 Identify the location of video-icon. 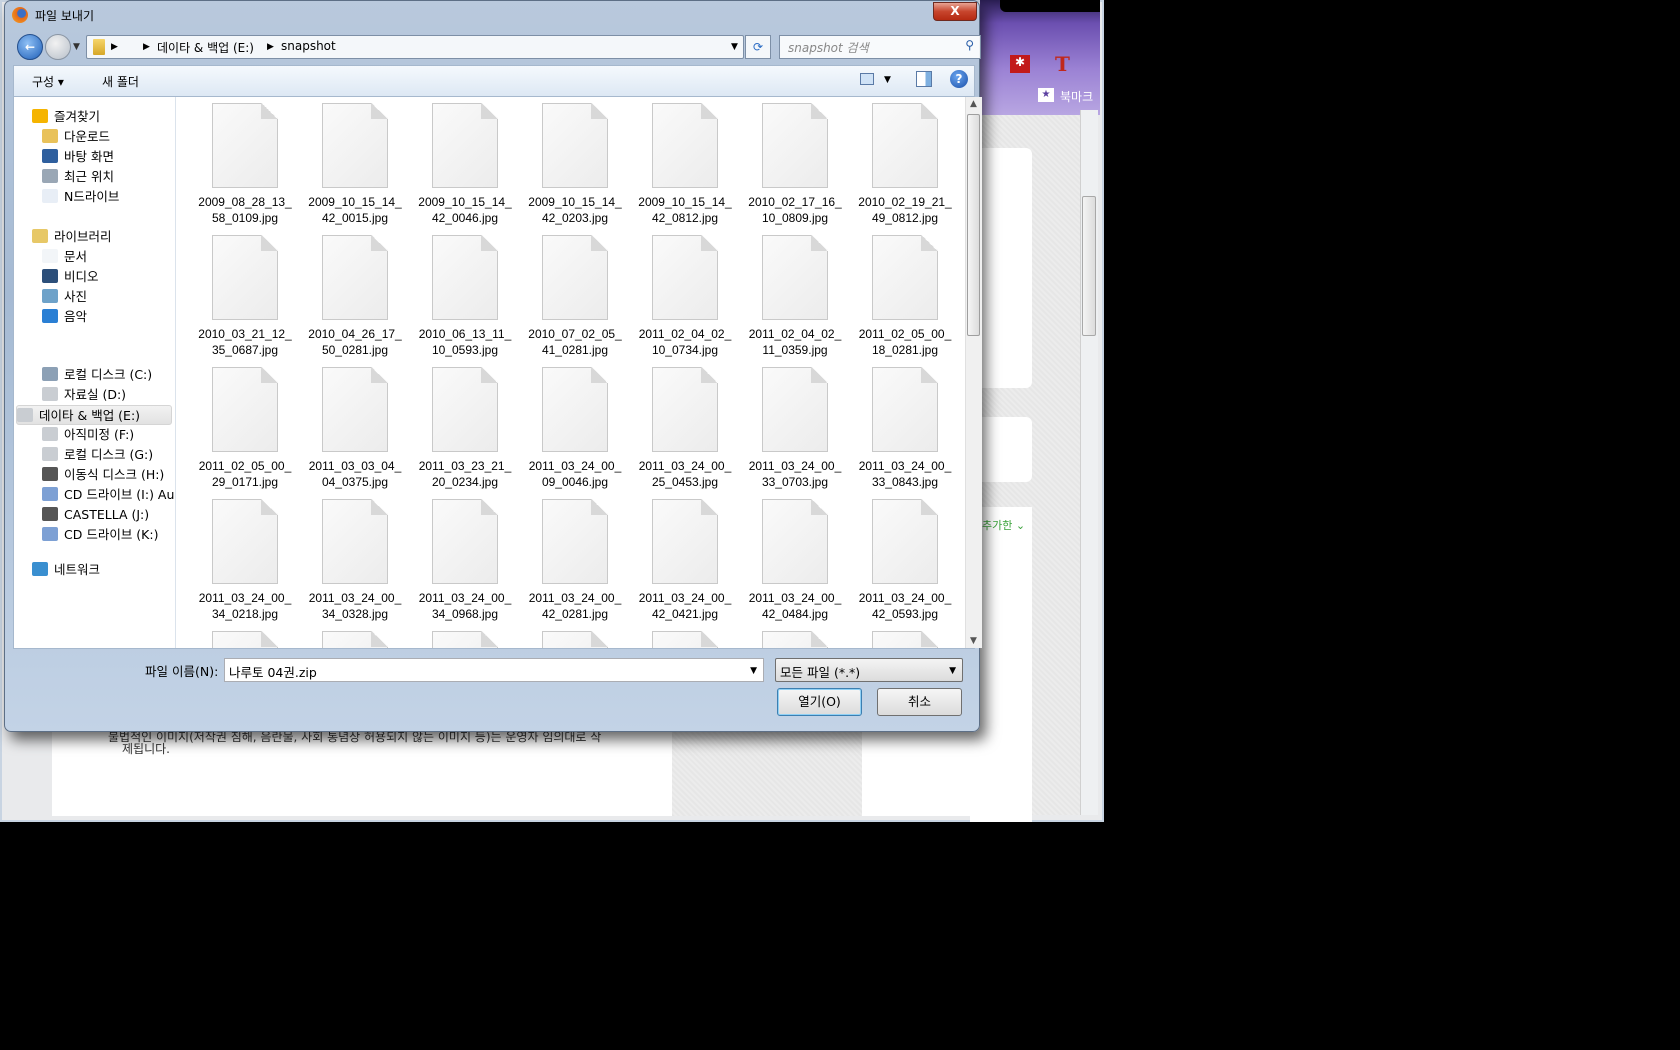
(50, 276).